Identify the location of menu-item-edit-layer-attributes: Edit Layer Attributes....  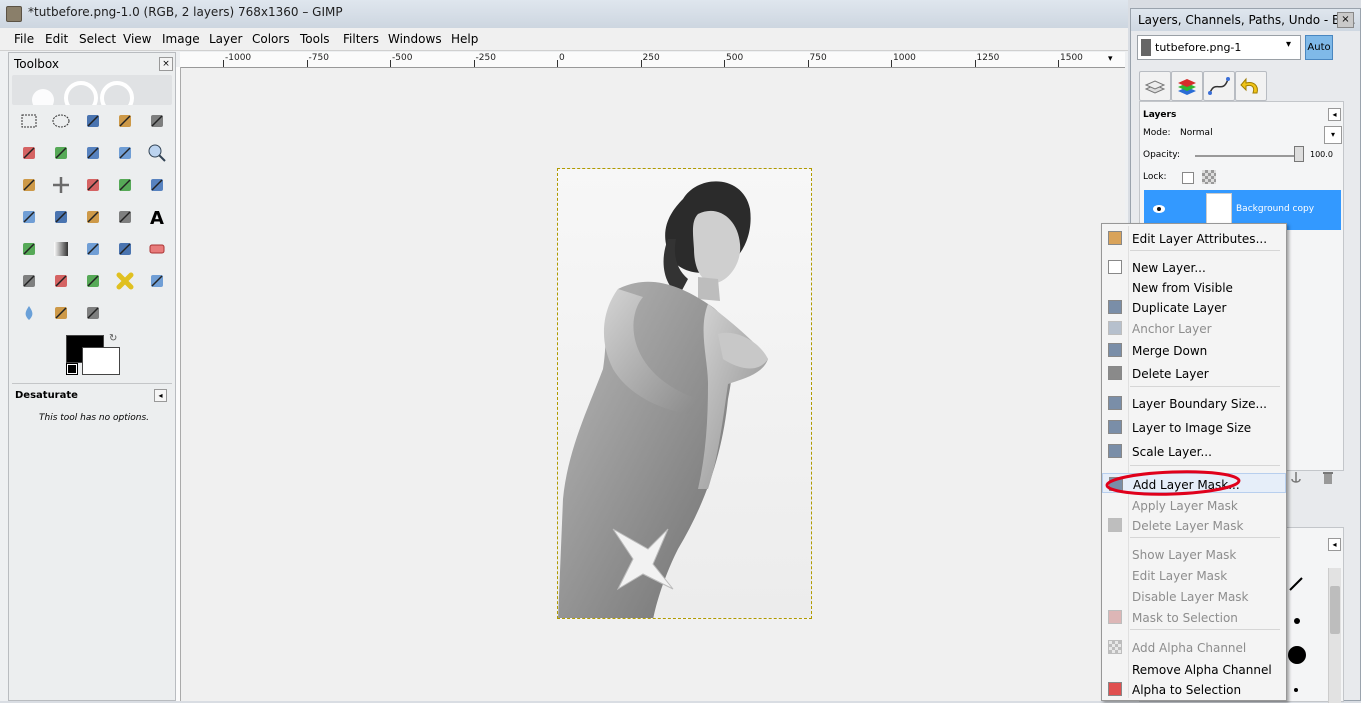
(1194, 238).